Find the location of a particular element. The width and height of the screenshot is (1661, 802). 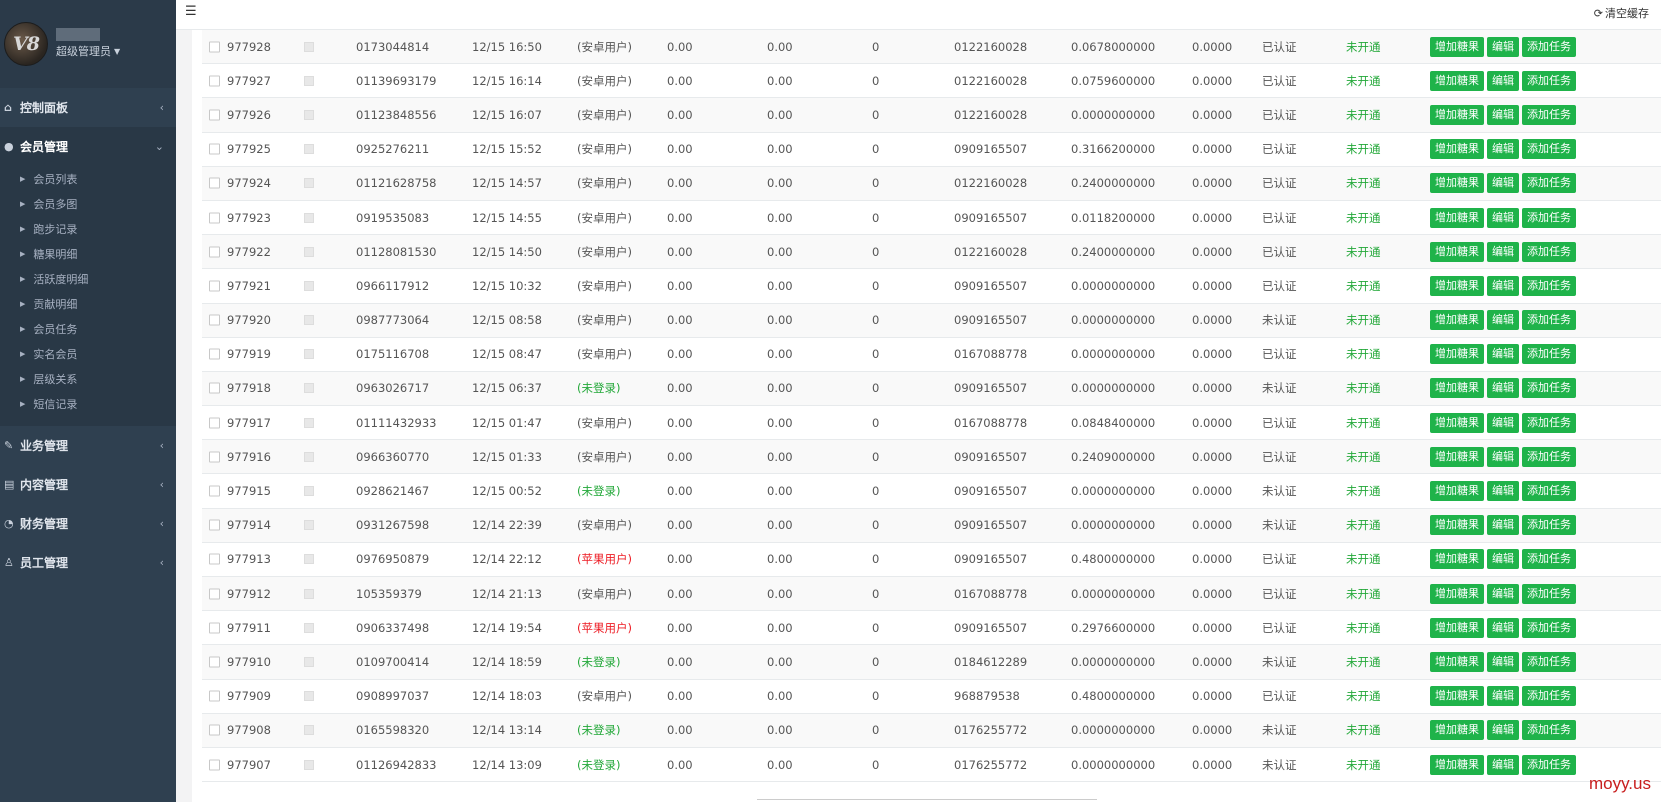

submenu-item-8: ▶ 层级关系 is located at coordinates (88, 378).